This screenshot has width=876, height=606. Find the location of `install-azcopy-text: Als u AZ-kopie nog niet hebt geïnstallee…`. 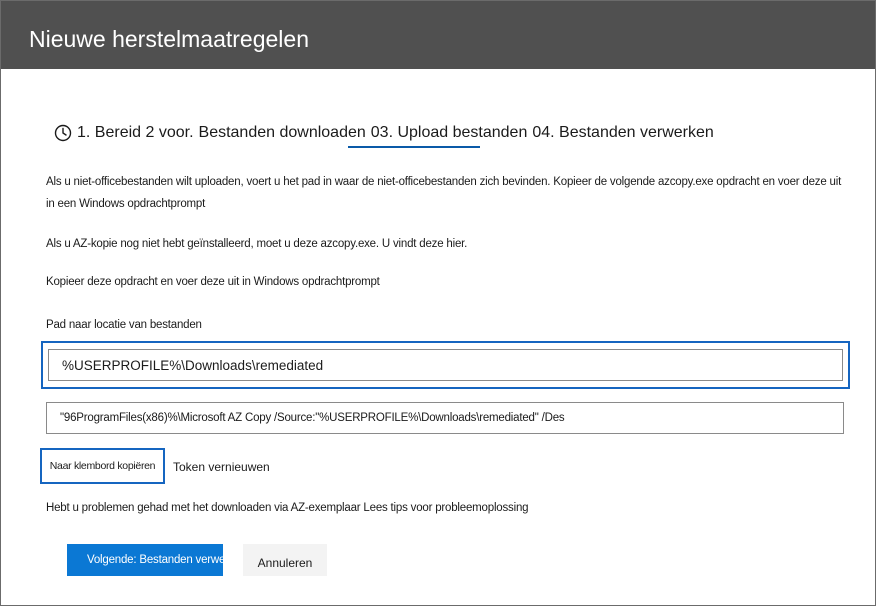

install-azcopy-text: Als u AZ-kopie nog niet hebt geïnstallee… is located at coordinates (257, 244).